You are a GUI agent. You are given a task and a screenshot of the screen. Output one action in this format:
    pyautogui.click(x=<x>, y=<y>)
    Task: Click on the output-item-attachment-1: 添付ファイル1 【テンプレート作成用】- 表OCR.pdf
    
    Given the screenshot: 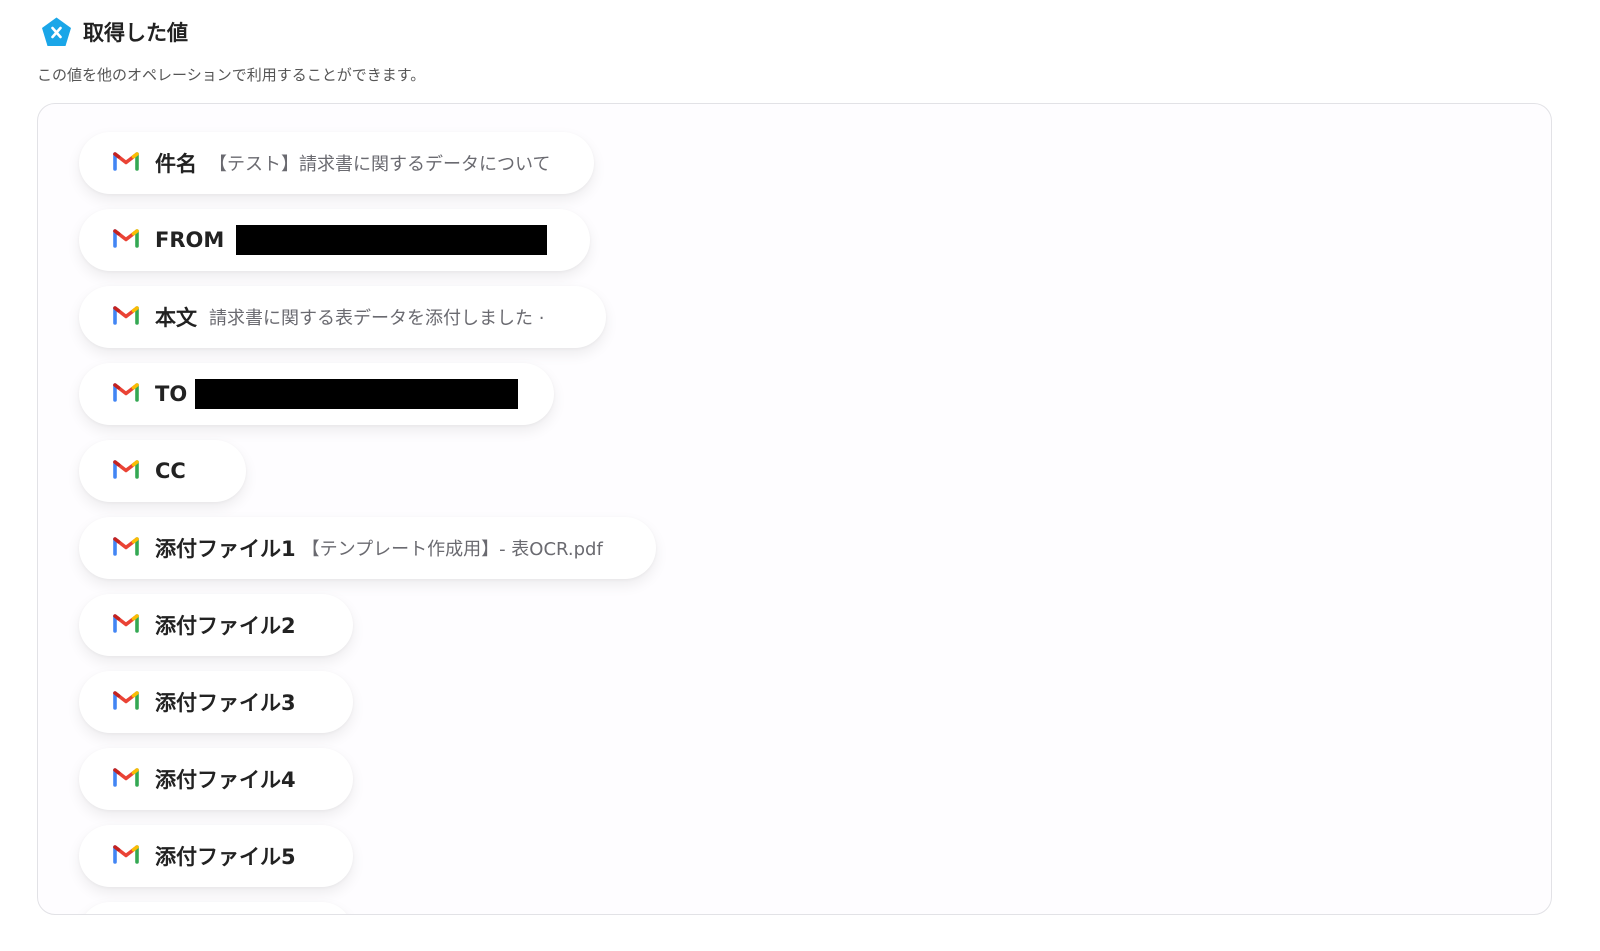 What is the action you would take?
    pyautogui.click(x=367, y=548)
    